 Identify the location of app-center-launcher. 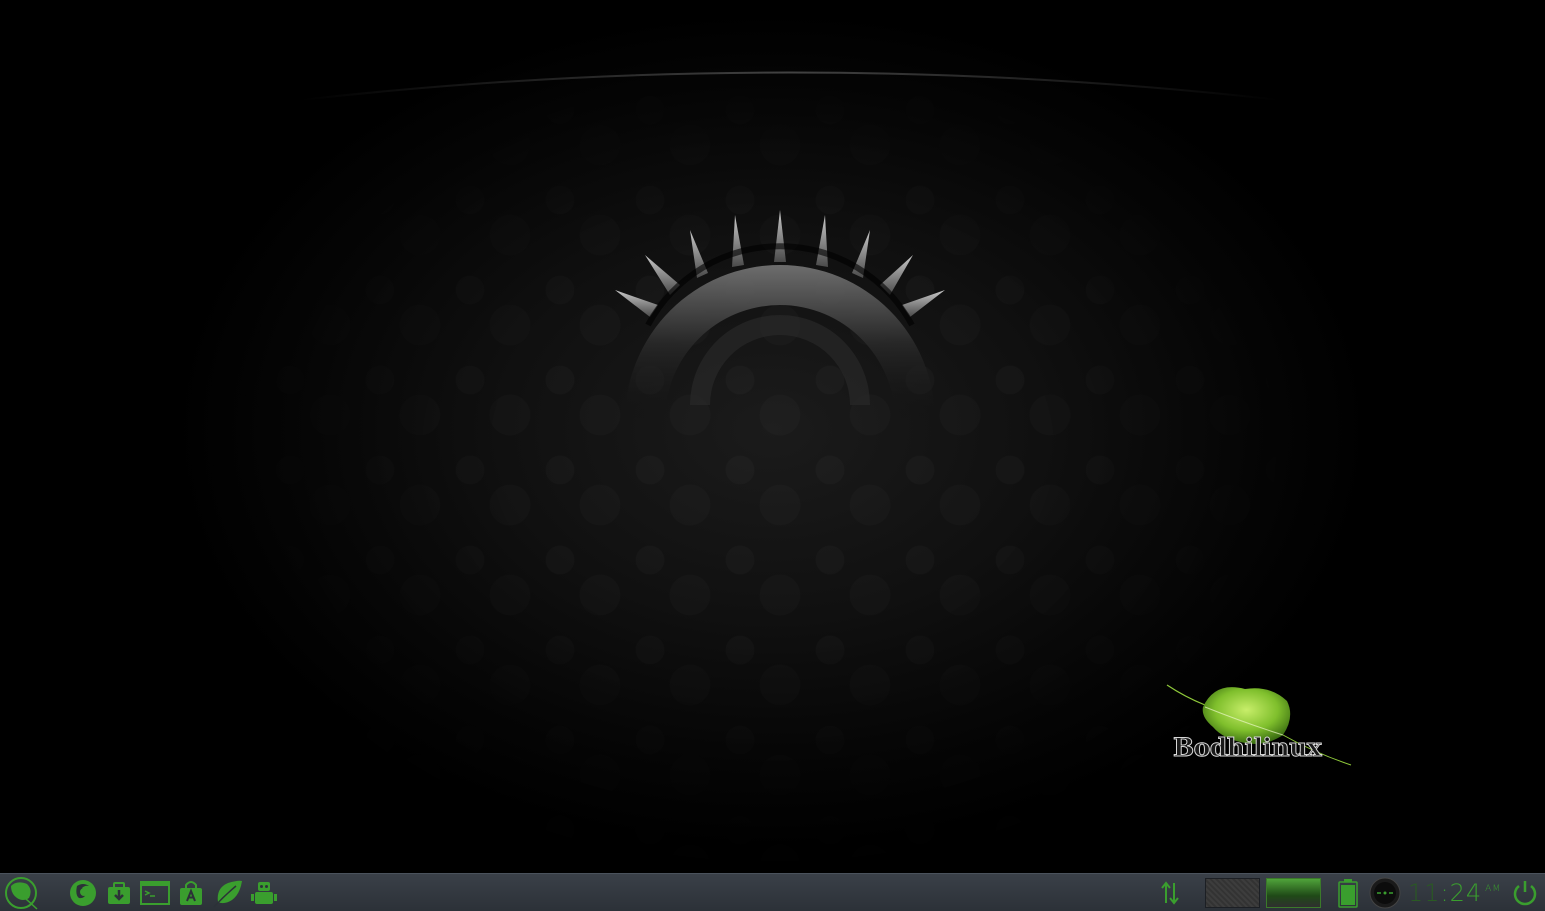
(191, 893).